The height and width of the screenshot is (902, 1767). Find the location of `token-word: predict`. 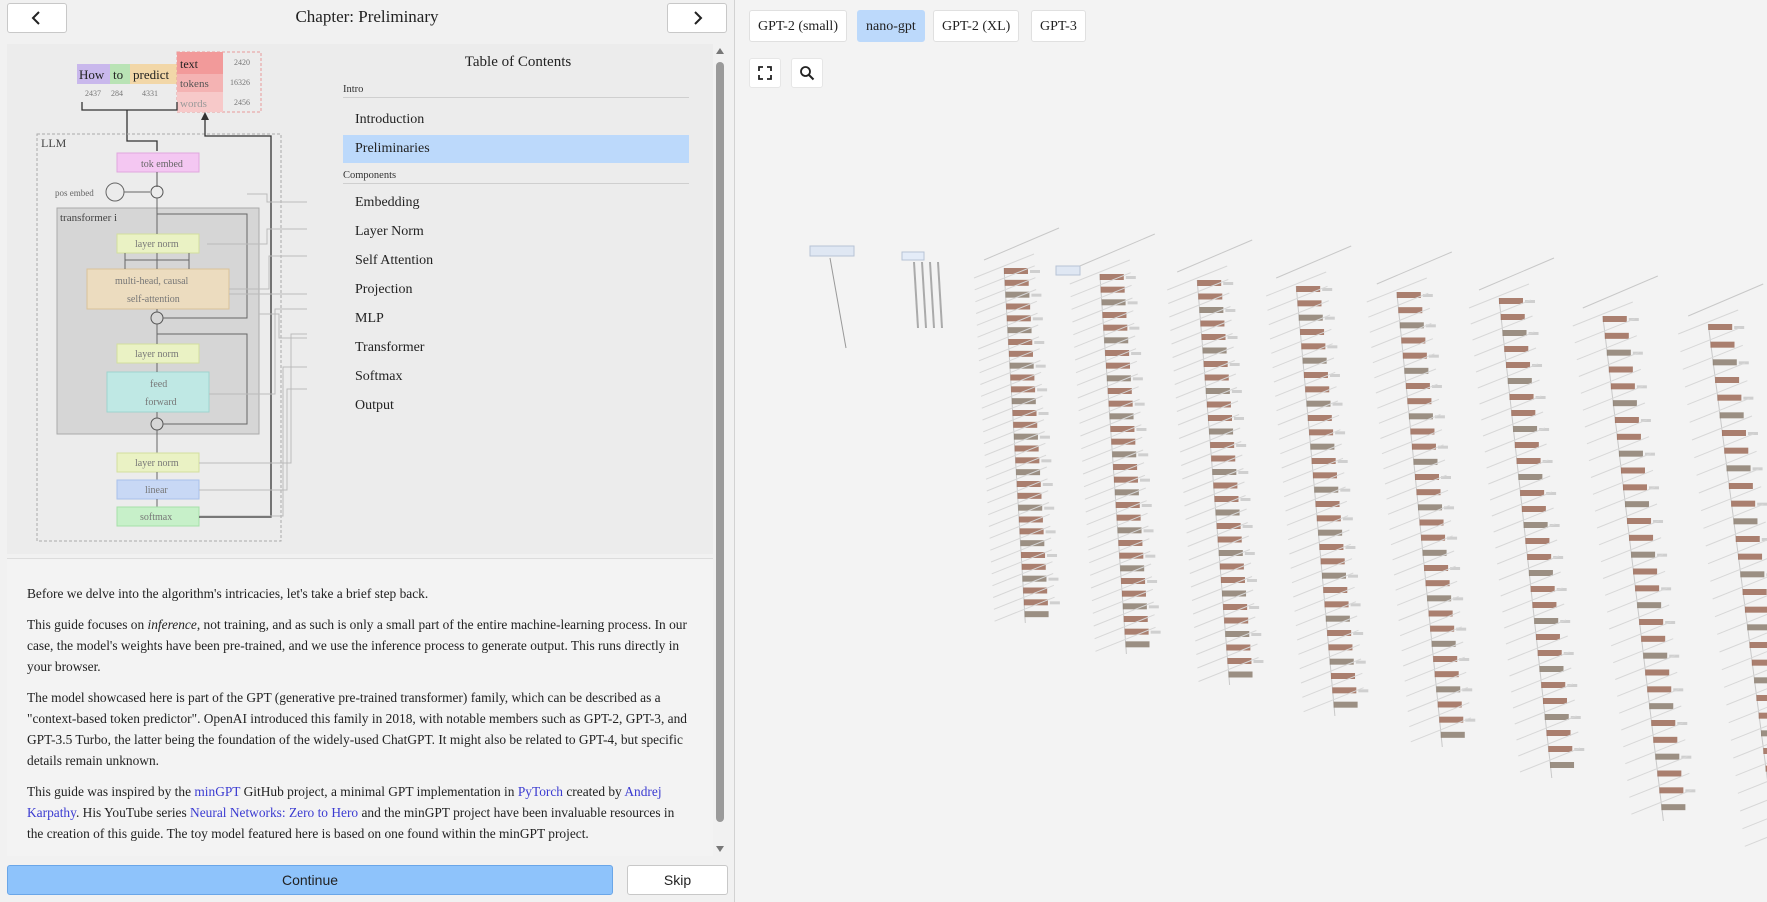

token-word: predict is located at coordinates (151, 74).